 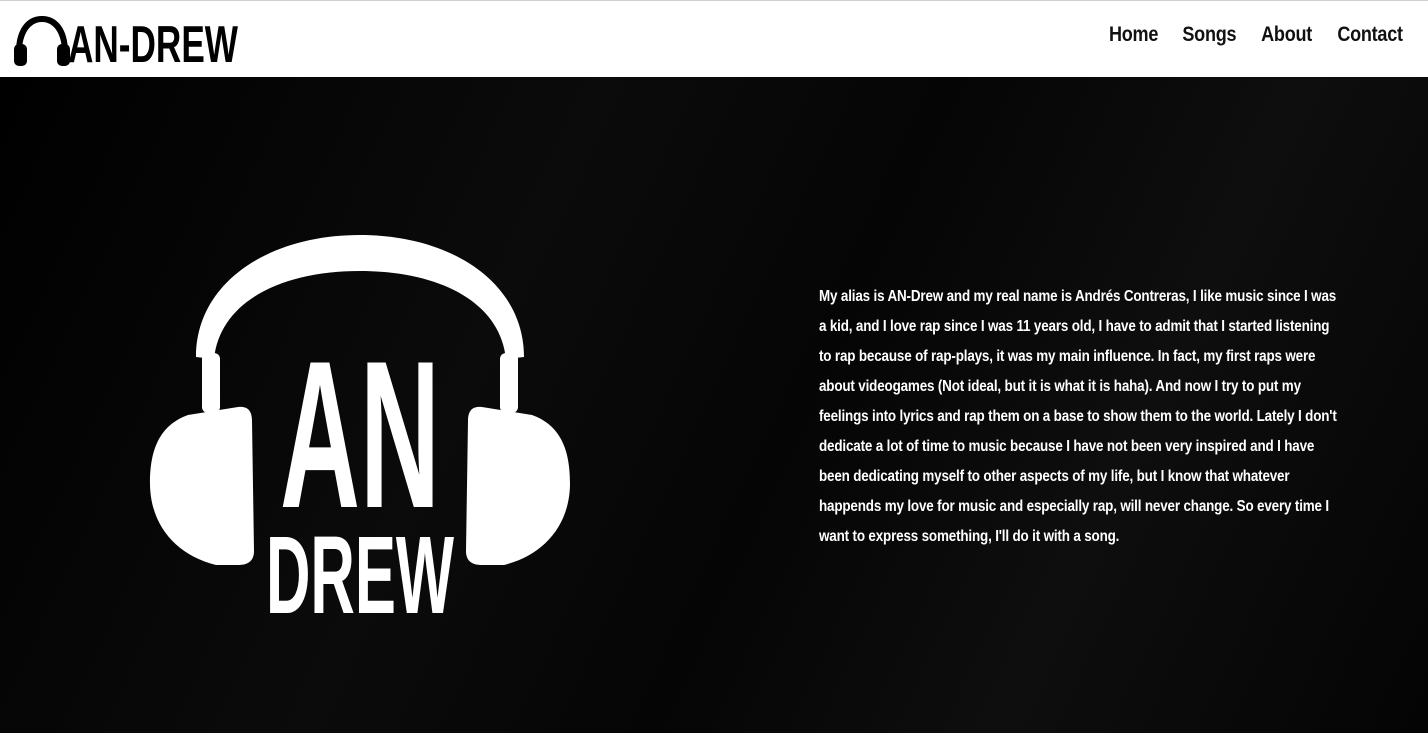 I want to click on site-logo: AN-DREW, so click(x=127, y=40).